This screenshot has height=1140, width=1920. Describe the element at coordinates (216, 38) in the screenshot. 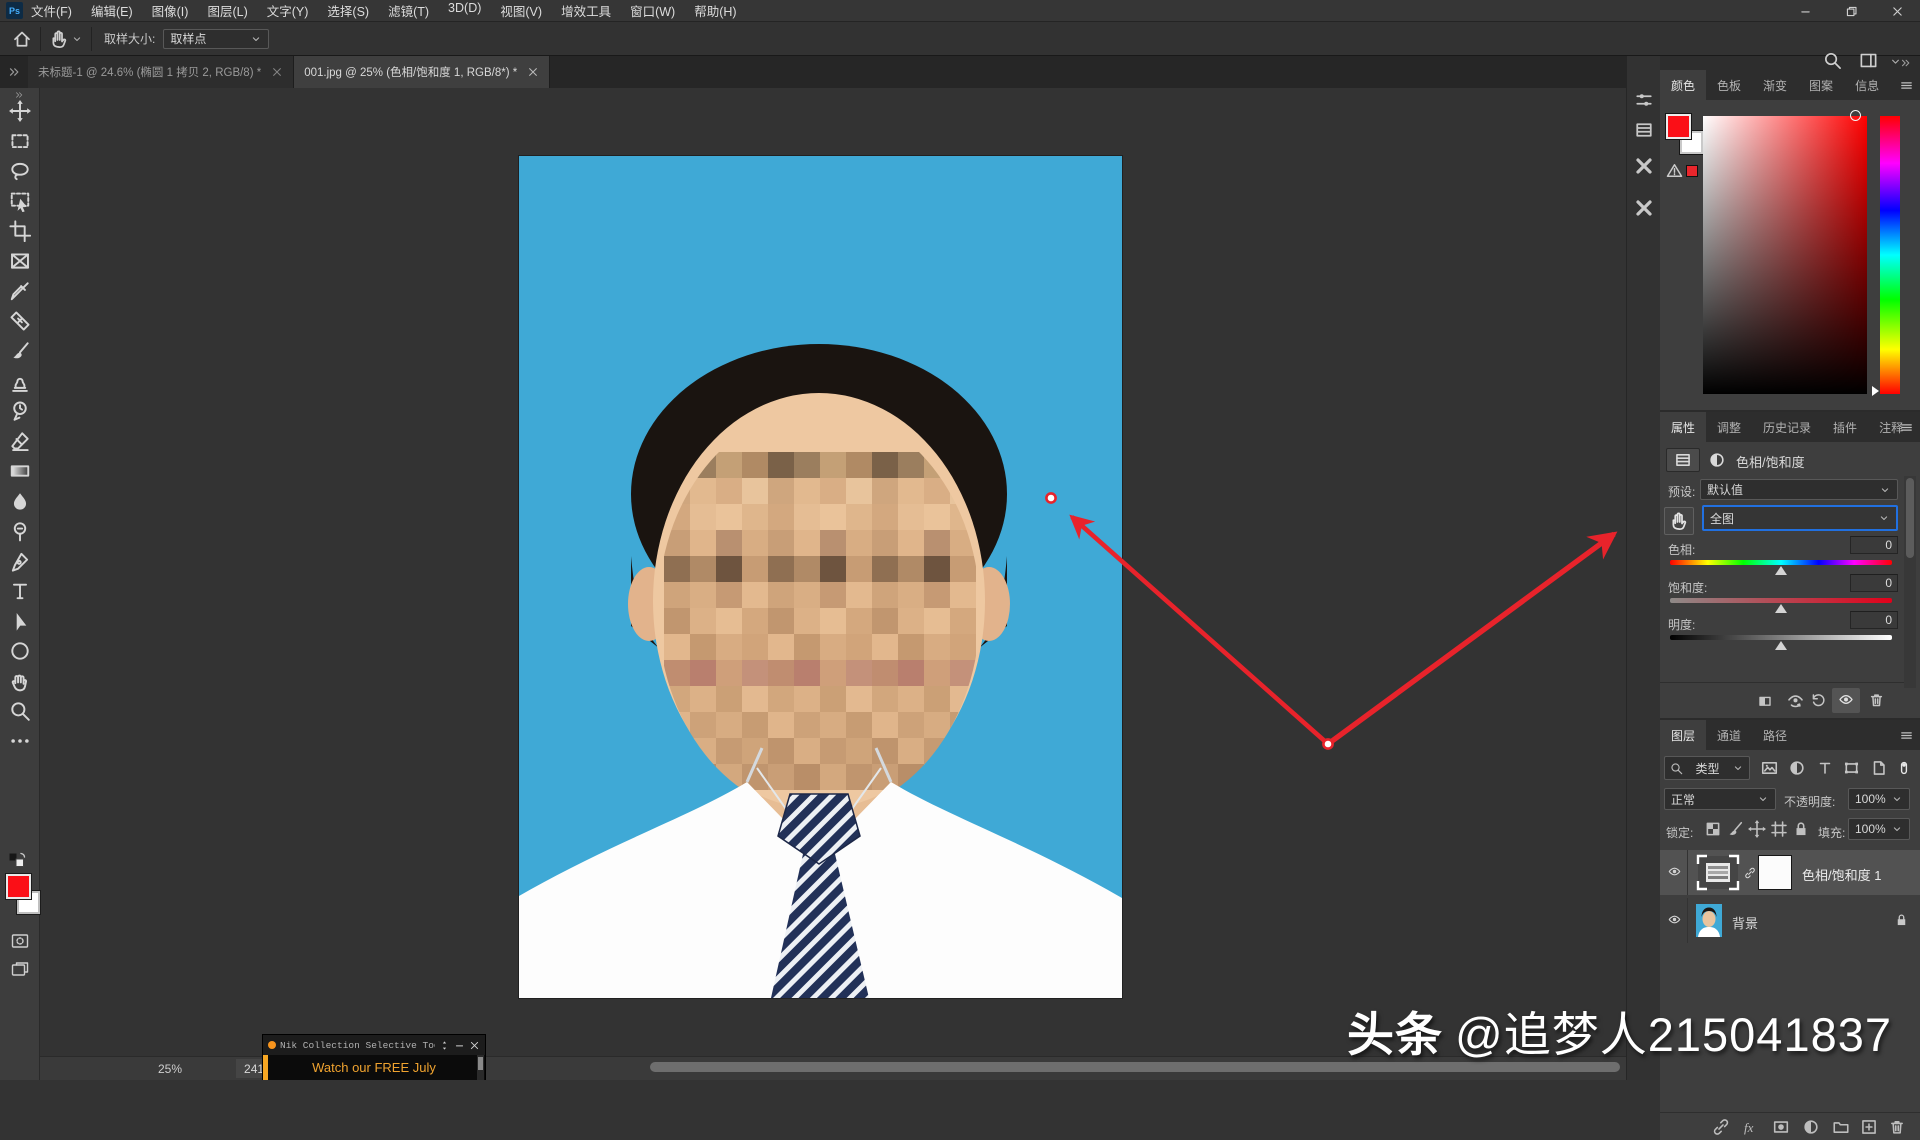

I see `sample-size-select: 取样点` at that location.